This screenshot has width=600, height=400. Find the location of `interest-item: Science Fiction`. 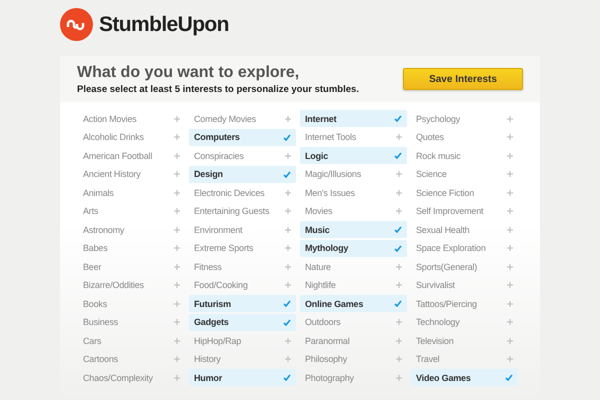

interest-item: Science Fiction is located at coordinates (464, 192).